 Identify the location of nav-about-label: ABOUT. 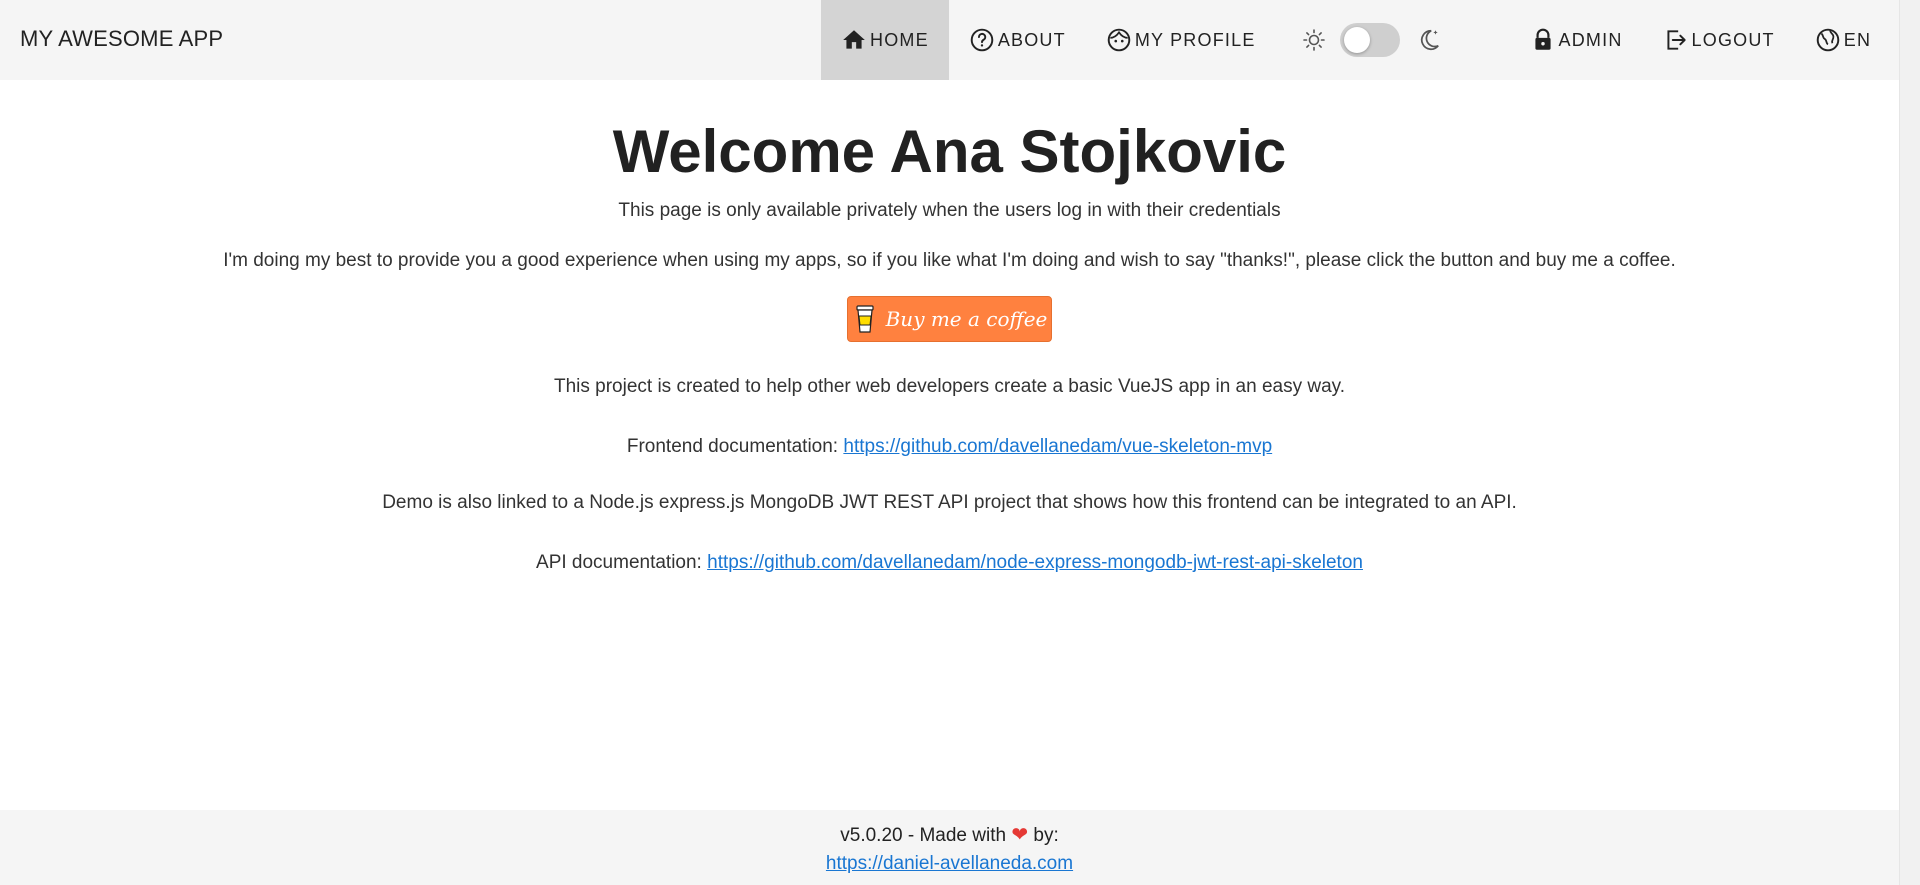
(1031, 39).